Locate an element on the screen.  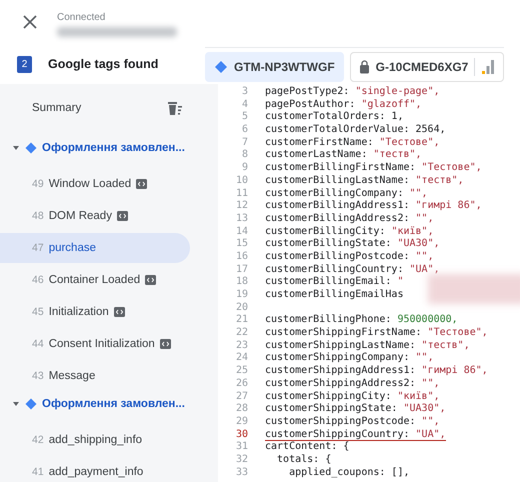
line-number: 17 is located at coordinates (241, 270).